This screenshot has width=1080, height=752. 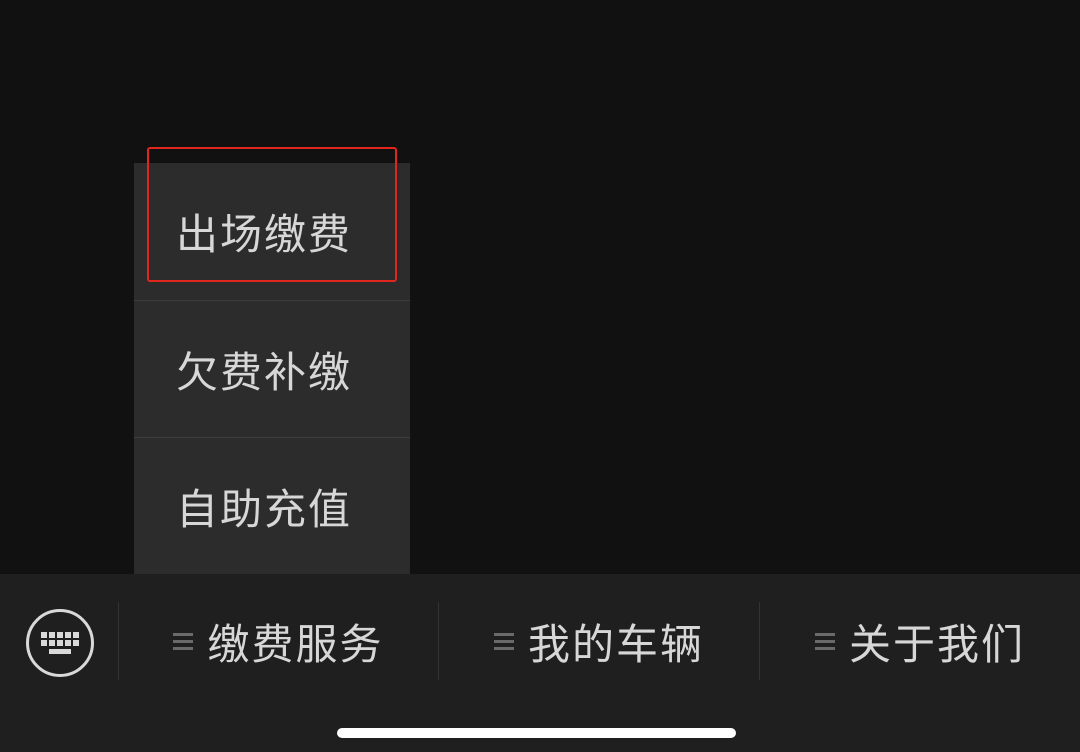 What do you see at coordinates (615, 644) in the screenshot?
I see `tab-label: 我的车辆` at bounding box center [615, 644].